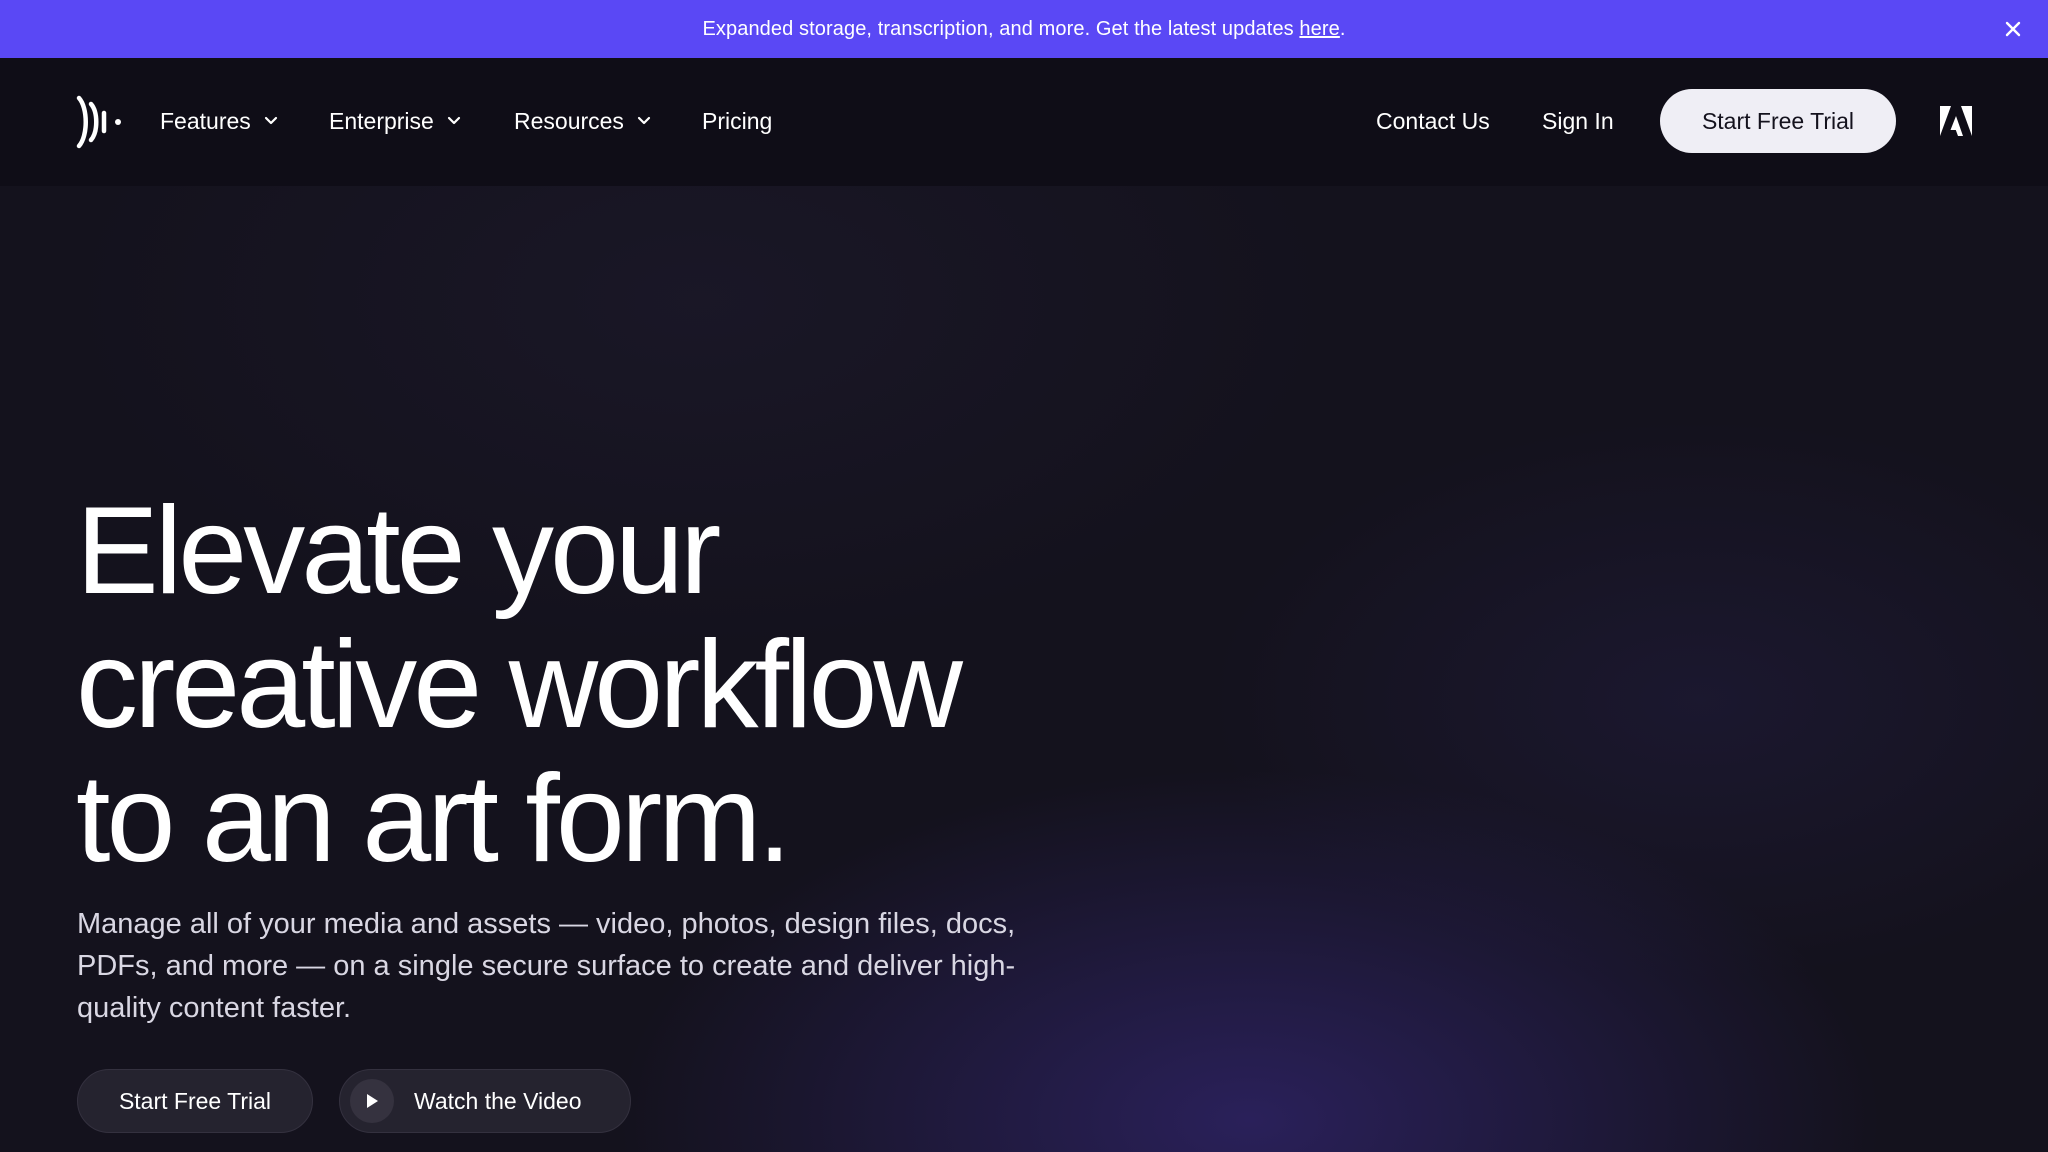 This screenshot has height=1152, width=2048. I want to click on close-icon, so click(2013, 29).